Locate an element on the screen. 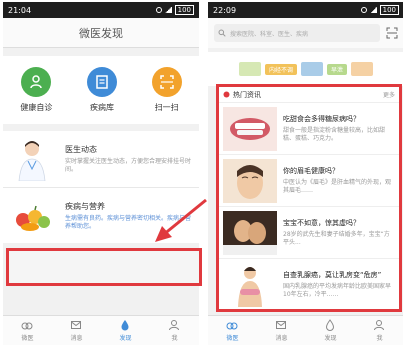  teeth-image is located at coordinates (250, 128).